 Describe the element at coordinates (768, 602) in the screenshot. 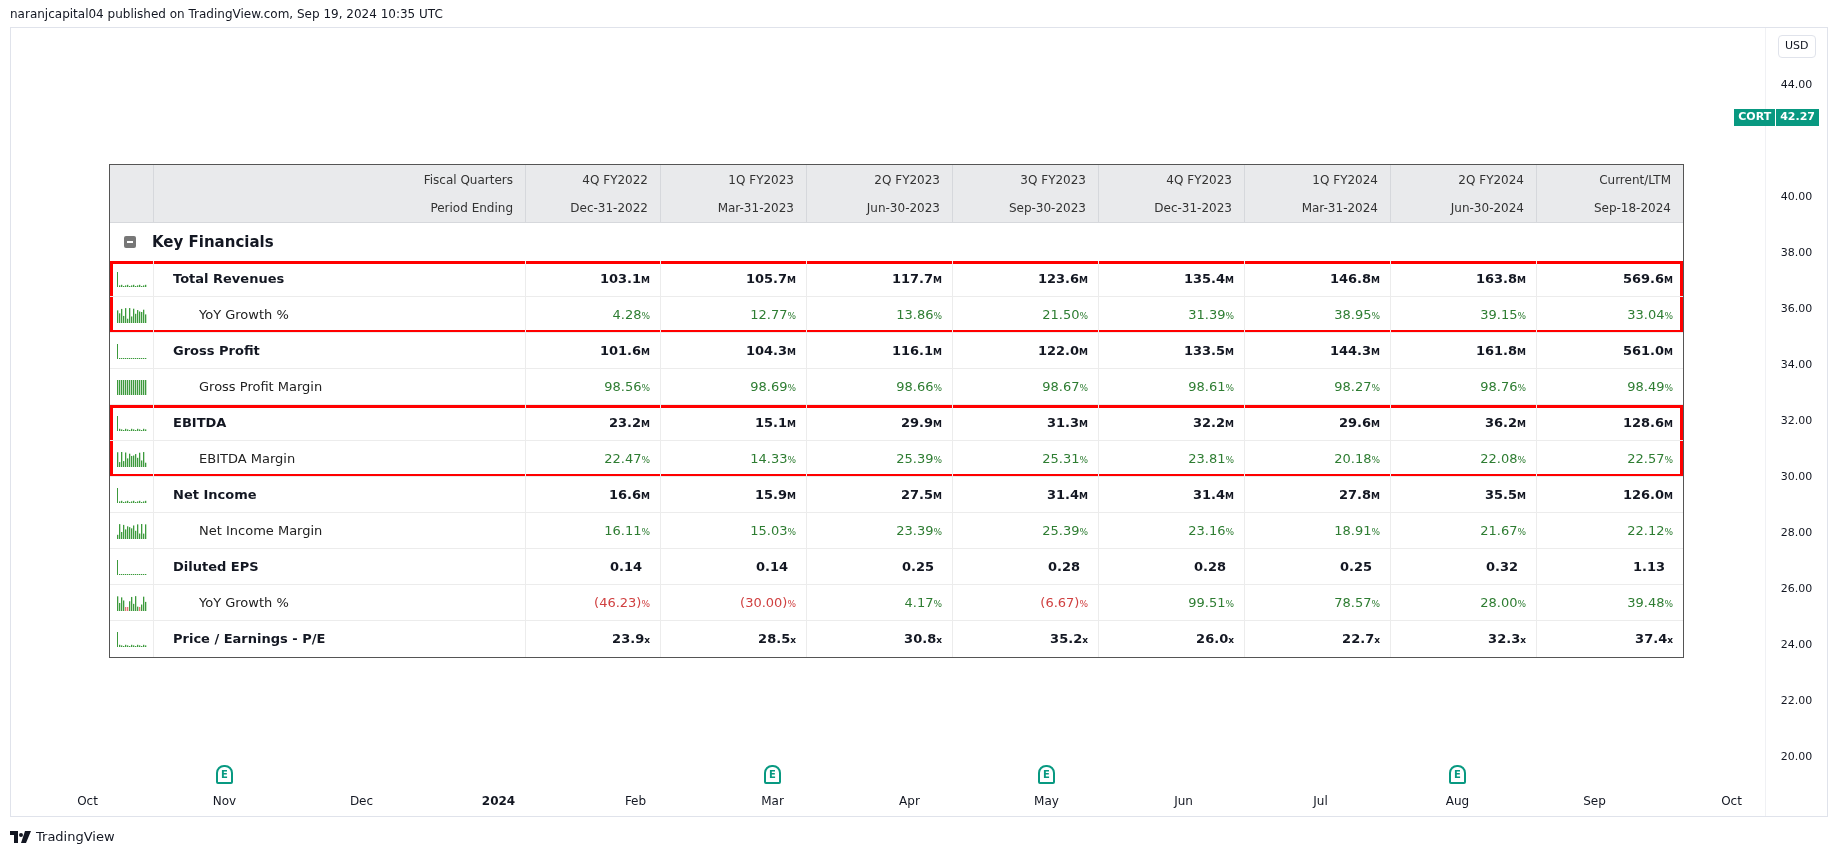

I see `value-cell-text: (30.00)%` at that location.